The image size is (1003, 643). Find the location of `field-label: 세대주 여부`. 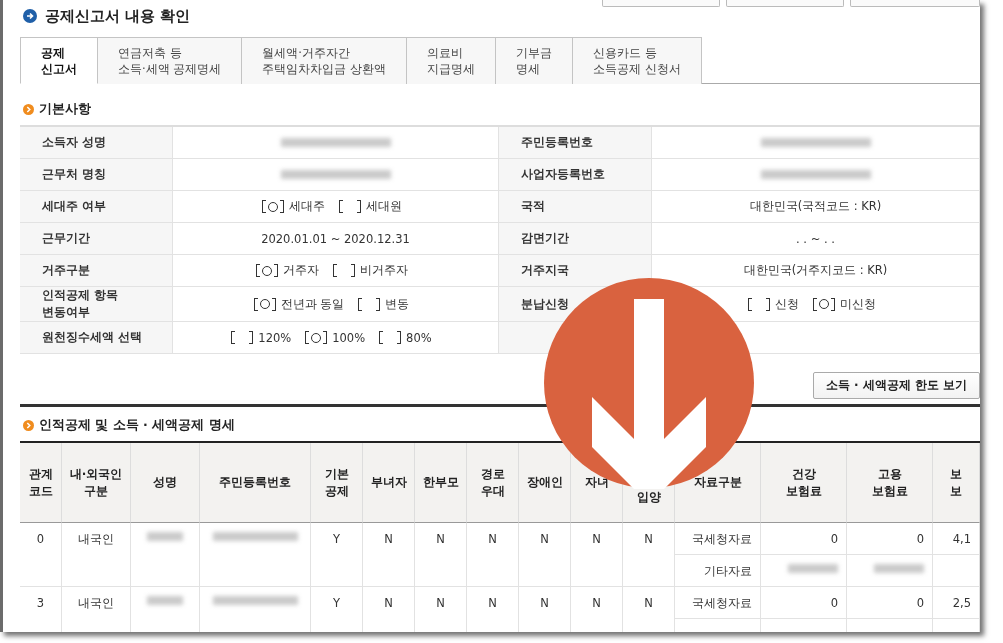

field-label: 세대주 여부 is located at coordinates (74, 206).